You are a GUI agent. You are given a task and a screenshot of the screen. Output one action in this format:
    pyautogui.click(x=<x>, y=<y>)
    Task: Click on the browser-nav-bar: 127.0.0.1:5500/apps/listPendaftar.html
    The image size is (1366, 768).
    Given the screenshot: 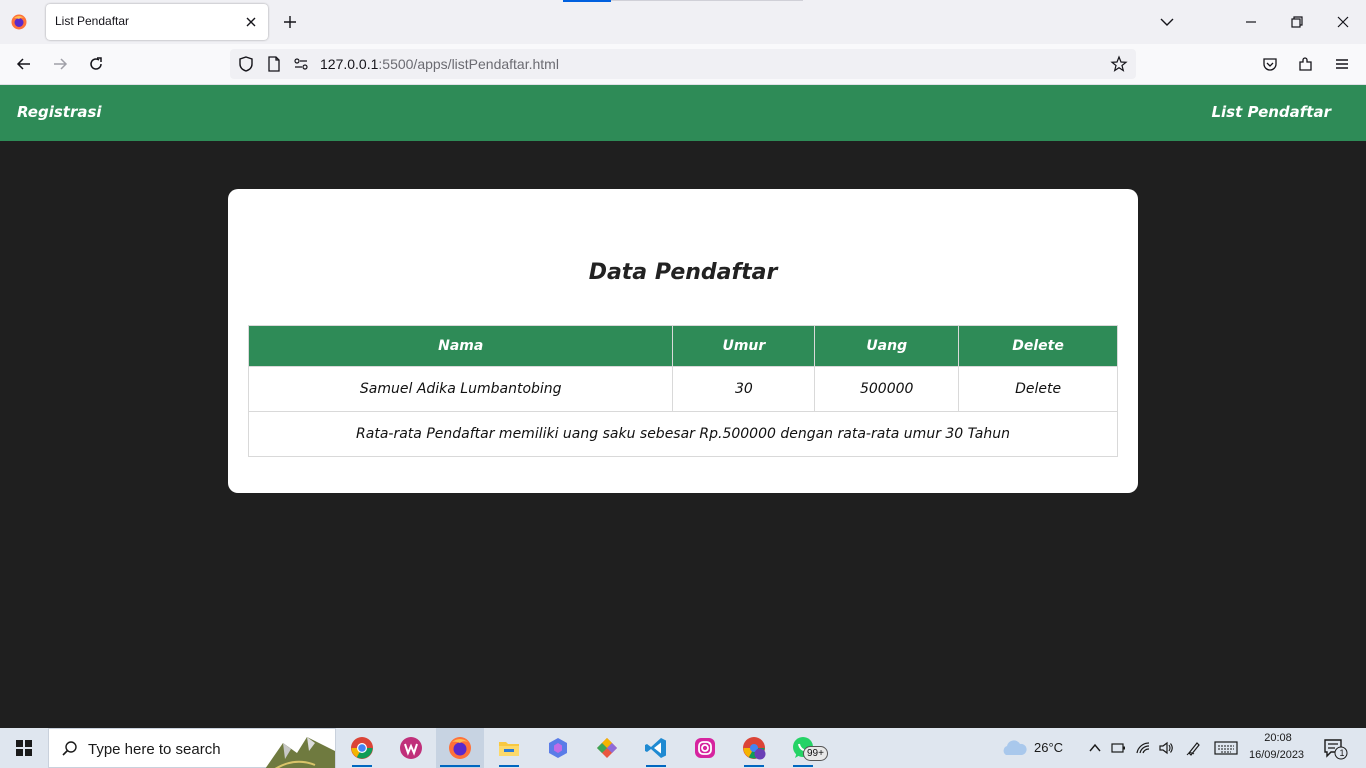 What is the action you would take?
    pyautogui.click(x=683, y=64)
    